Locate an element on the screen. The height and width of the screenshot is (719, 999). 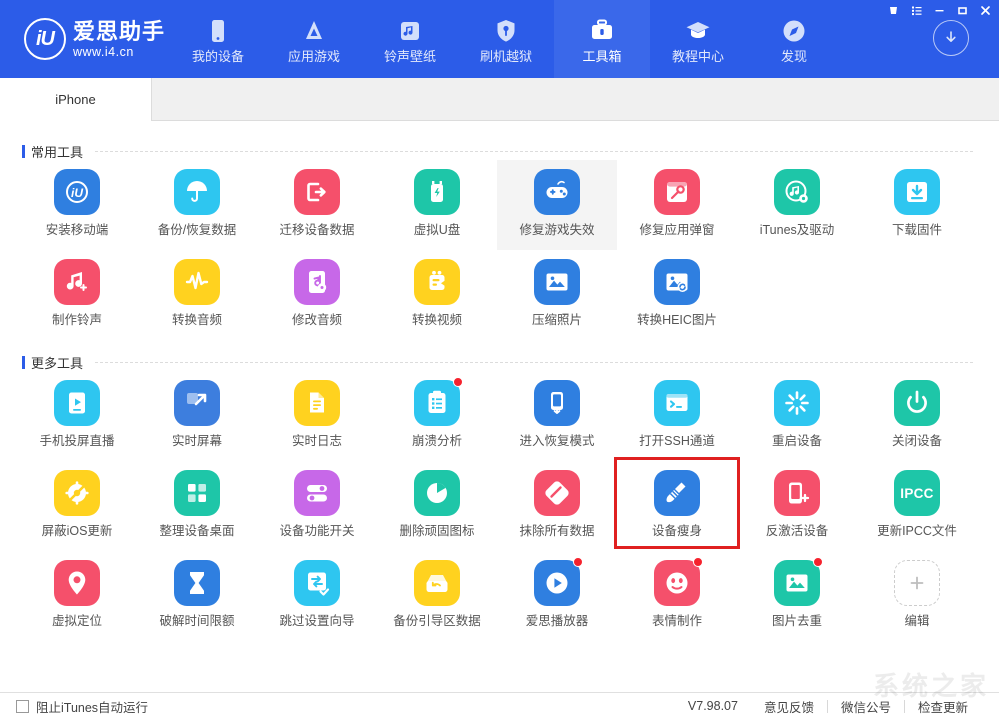
screen-expand-icon is located at coordinates (197, 403).